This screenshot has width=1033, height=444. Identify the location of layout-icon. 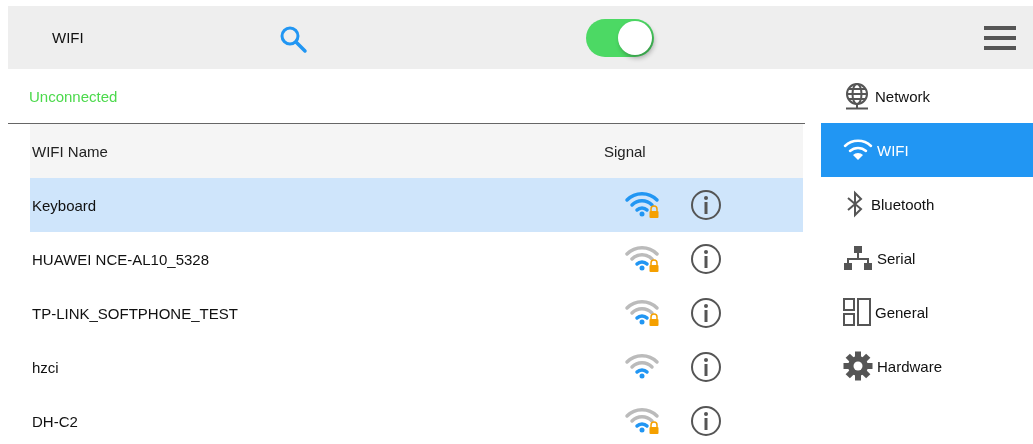
(857, 312).